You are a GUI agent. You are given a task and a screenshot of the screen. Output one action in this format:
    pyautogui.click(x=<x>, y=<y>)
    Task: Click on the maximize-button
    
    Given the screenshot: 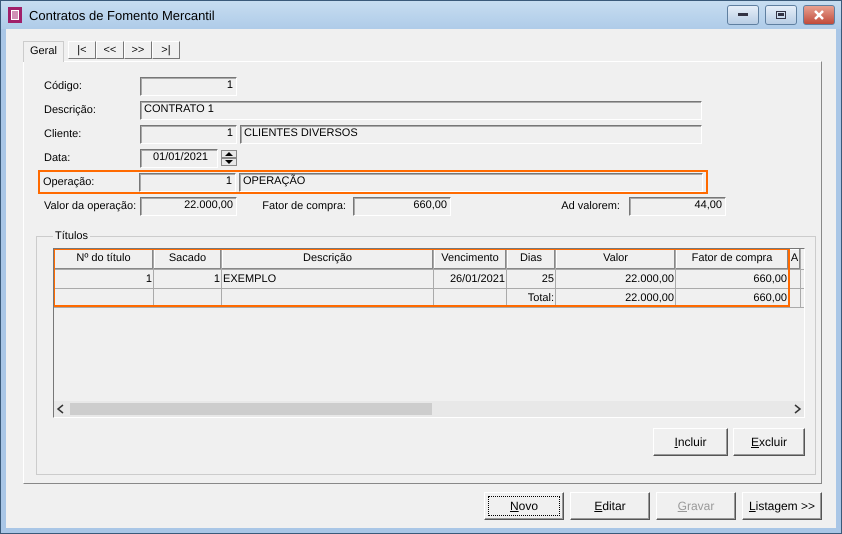 What is the action you would take?
    pyautogui.click(x=781, y=15)
    